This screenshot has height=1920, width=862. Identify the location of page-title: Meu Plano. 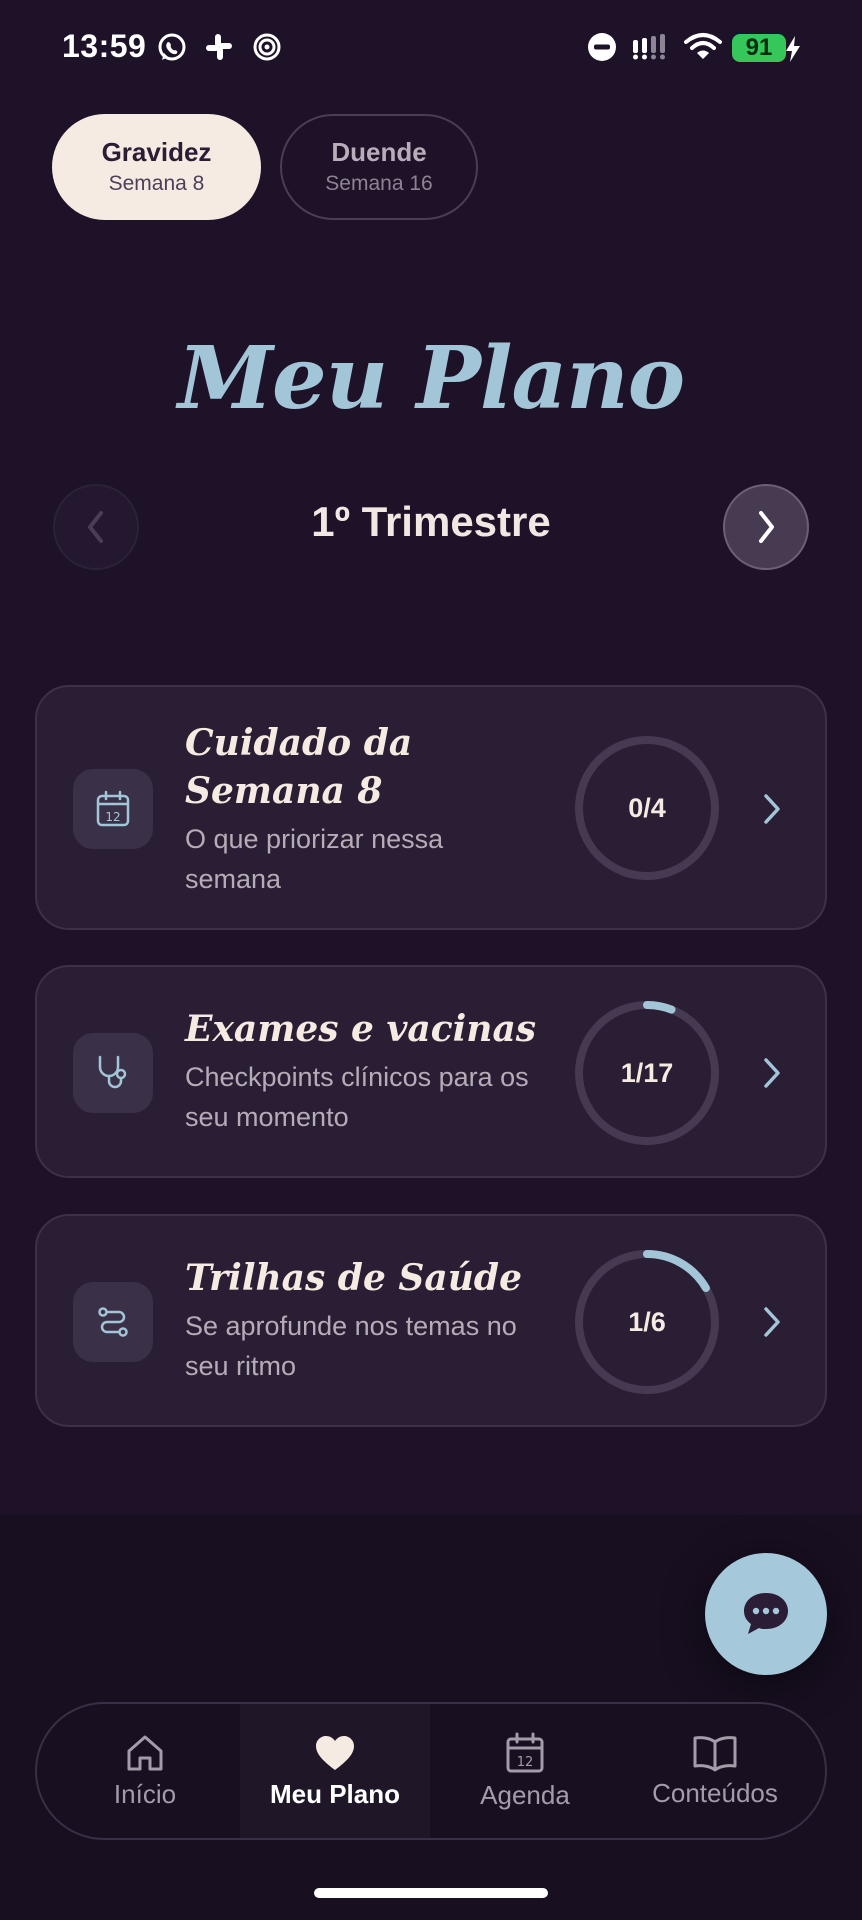
(431, 378).